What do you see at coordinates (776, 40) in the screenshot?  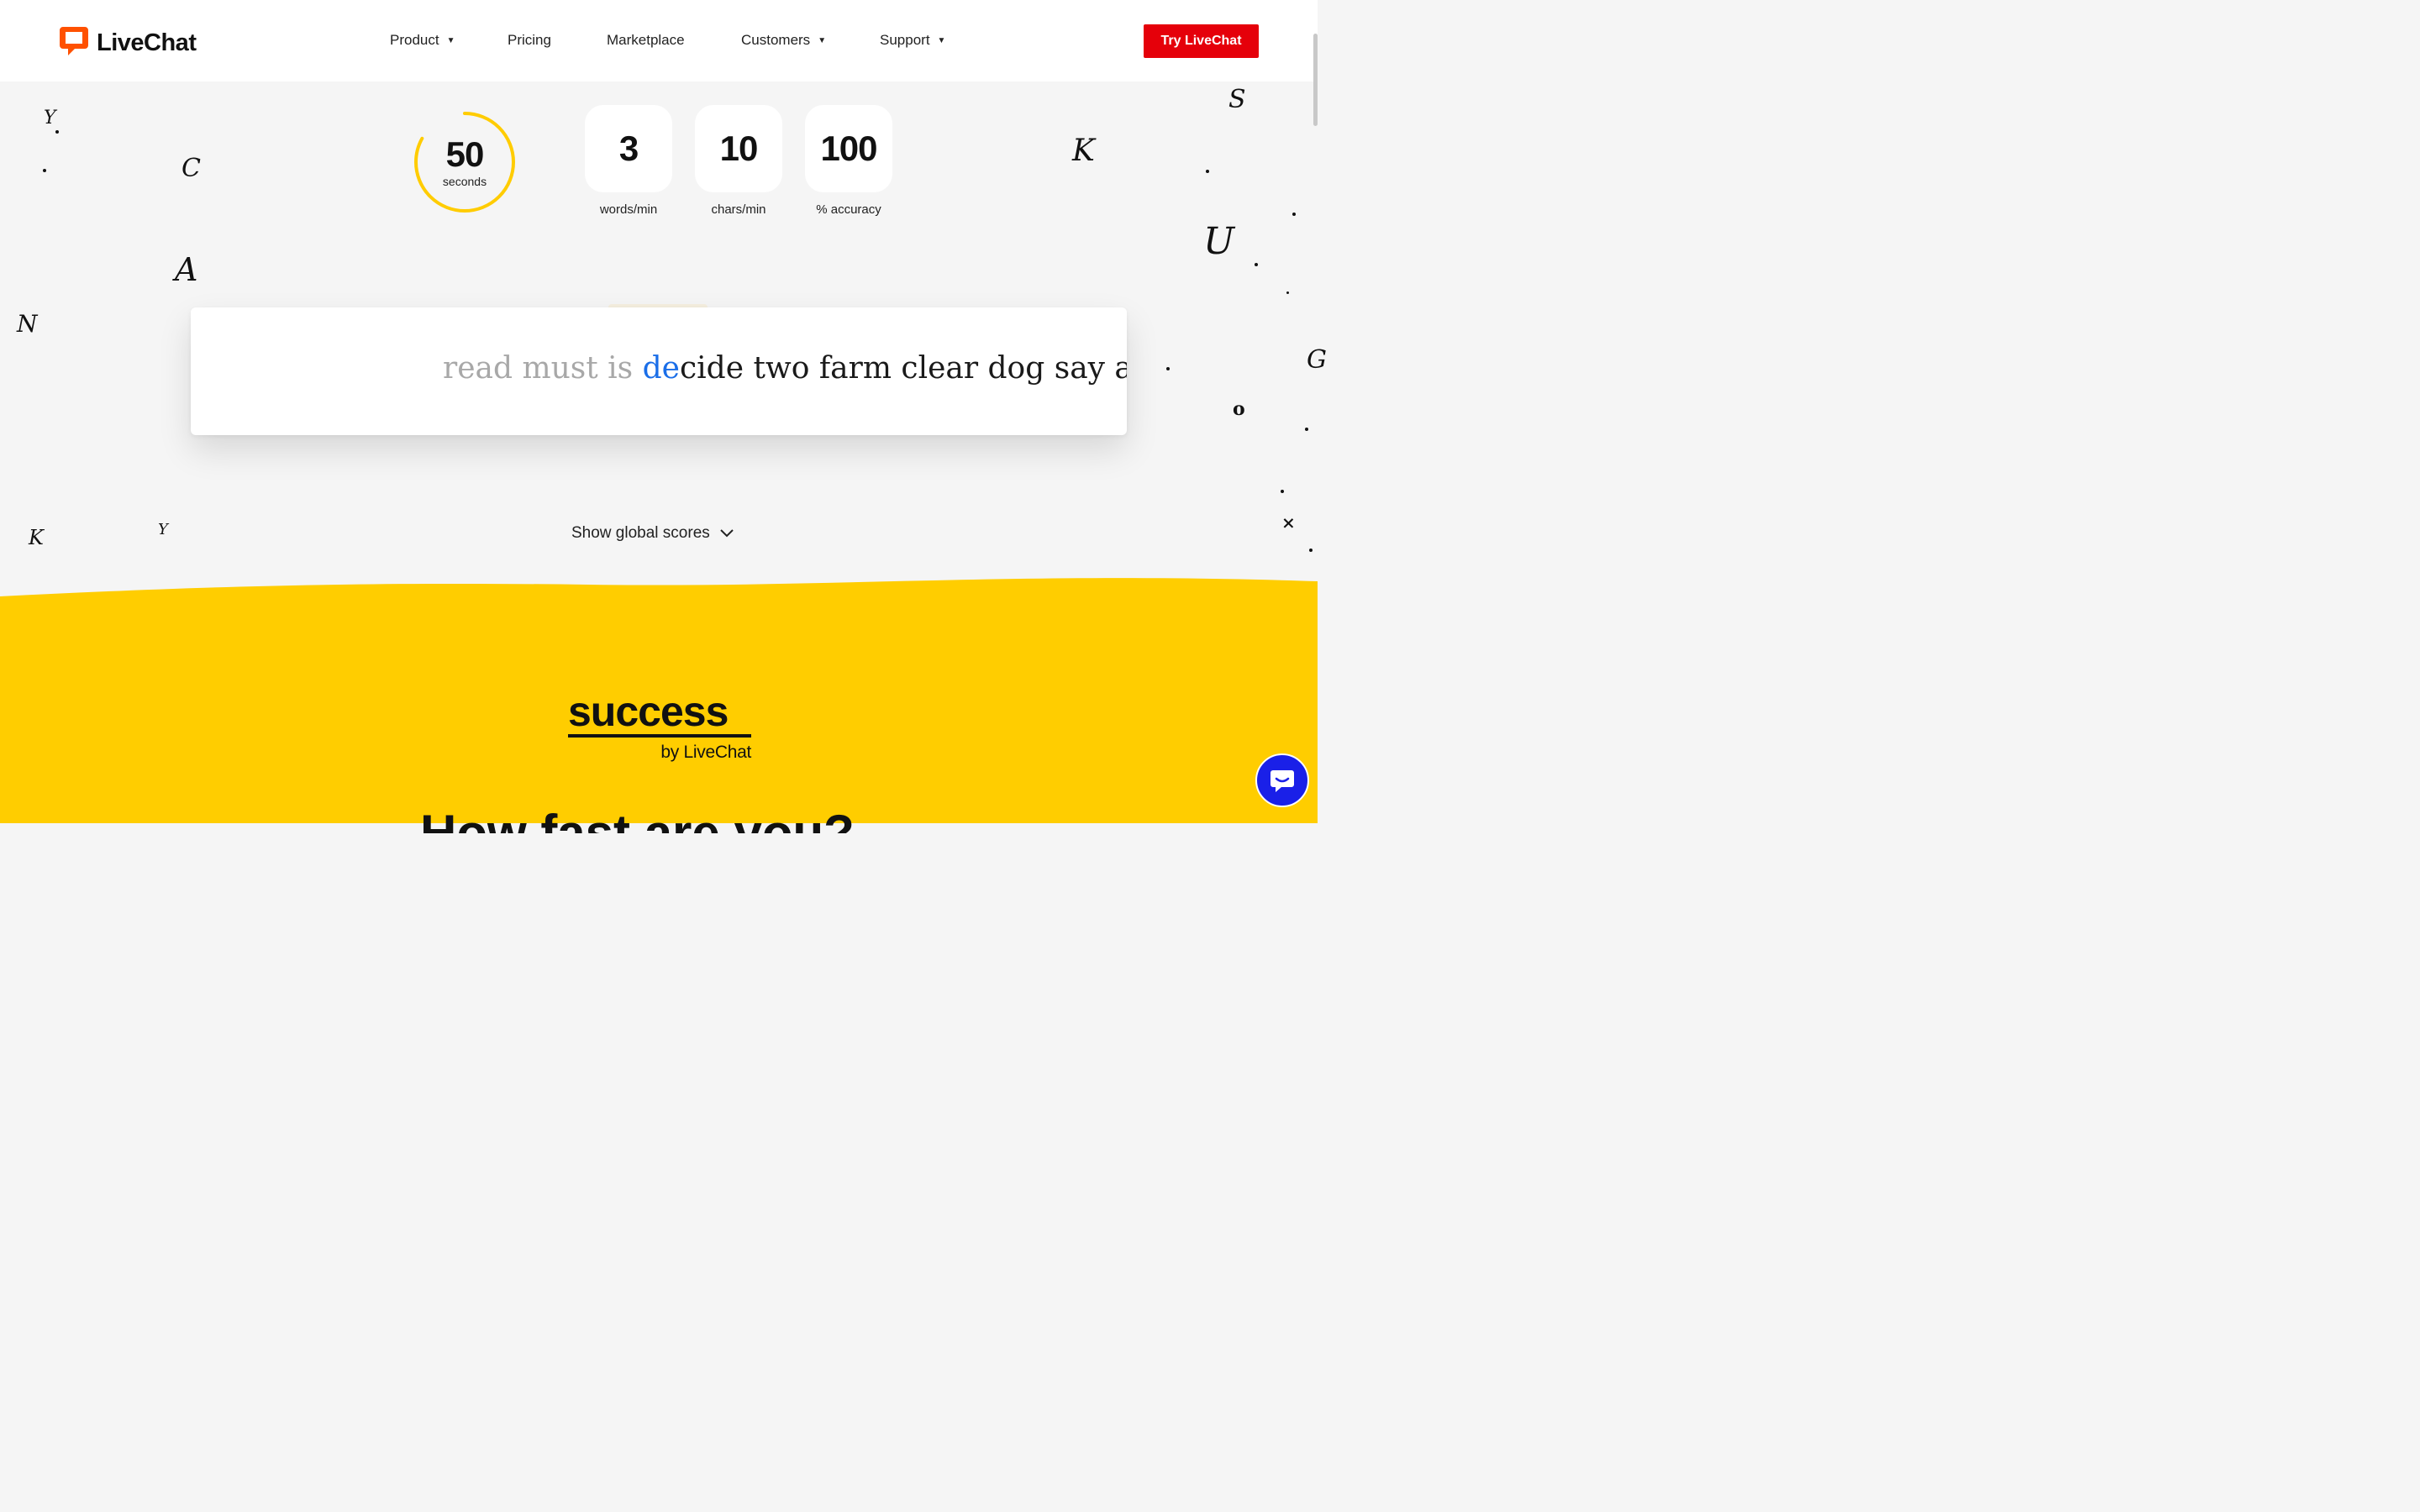 I see `nav-item-label: Customers` at bounding box center [776, 40].